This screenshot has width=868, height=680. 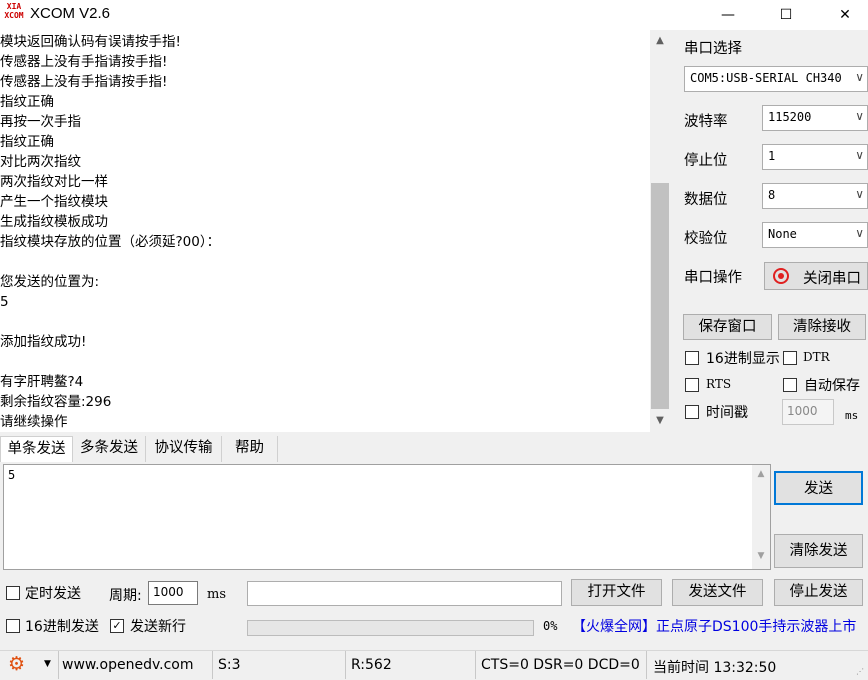 I want to click on period-input: 1000, so click(x=173, y=593).